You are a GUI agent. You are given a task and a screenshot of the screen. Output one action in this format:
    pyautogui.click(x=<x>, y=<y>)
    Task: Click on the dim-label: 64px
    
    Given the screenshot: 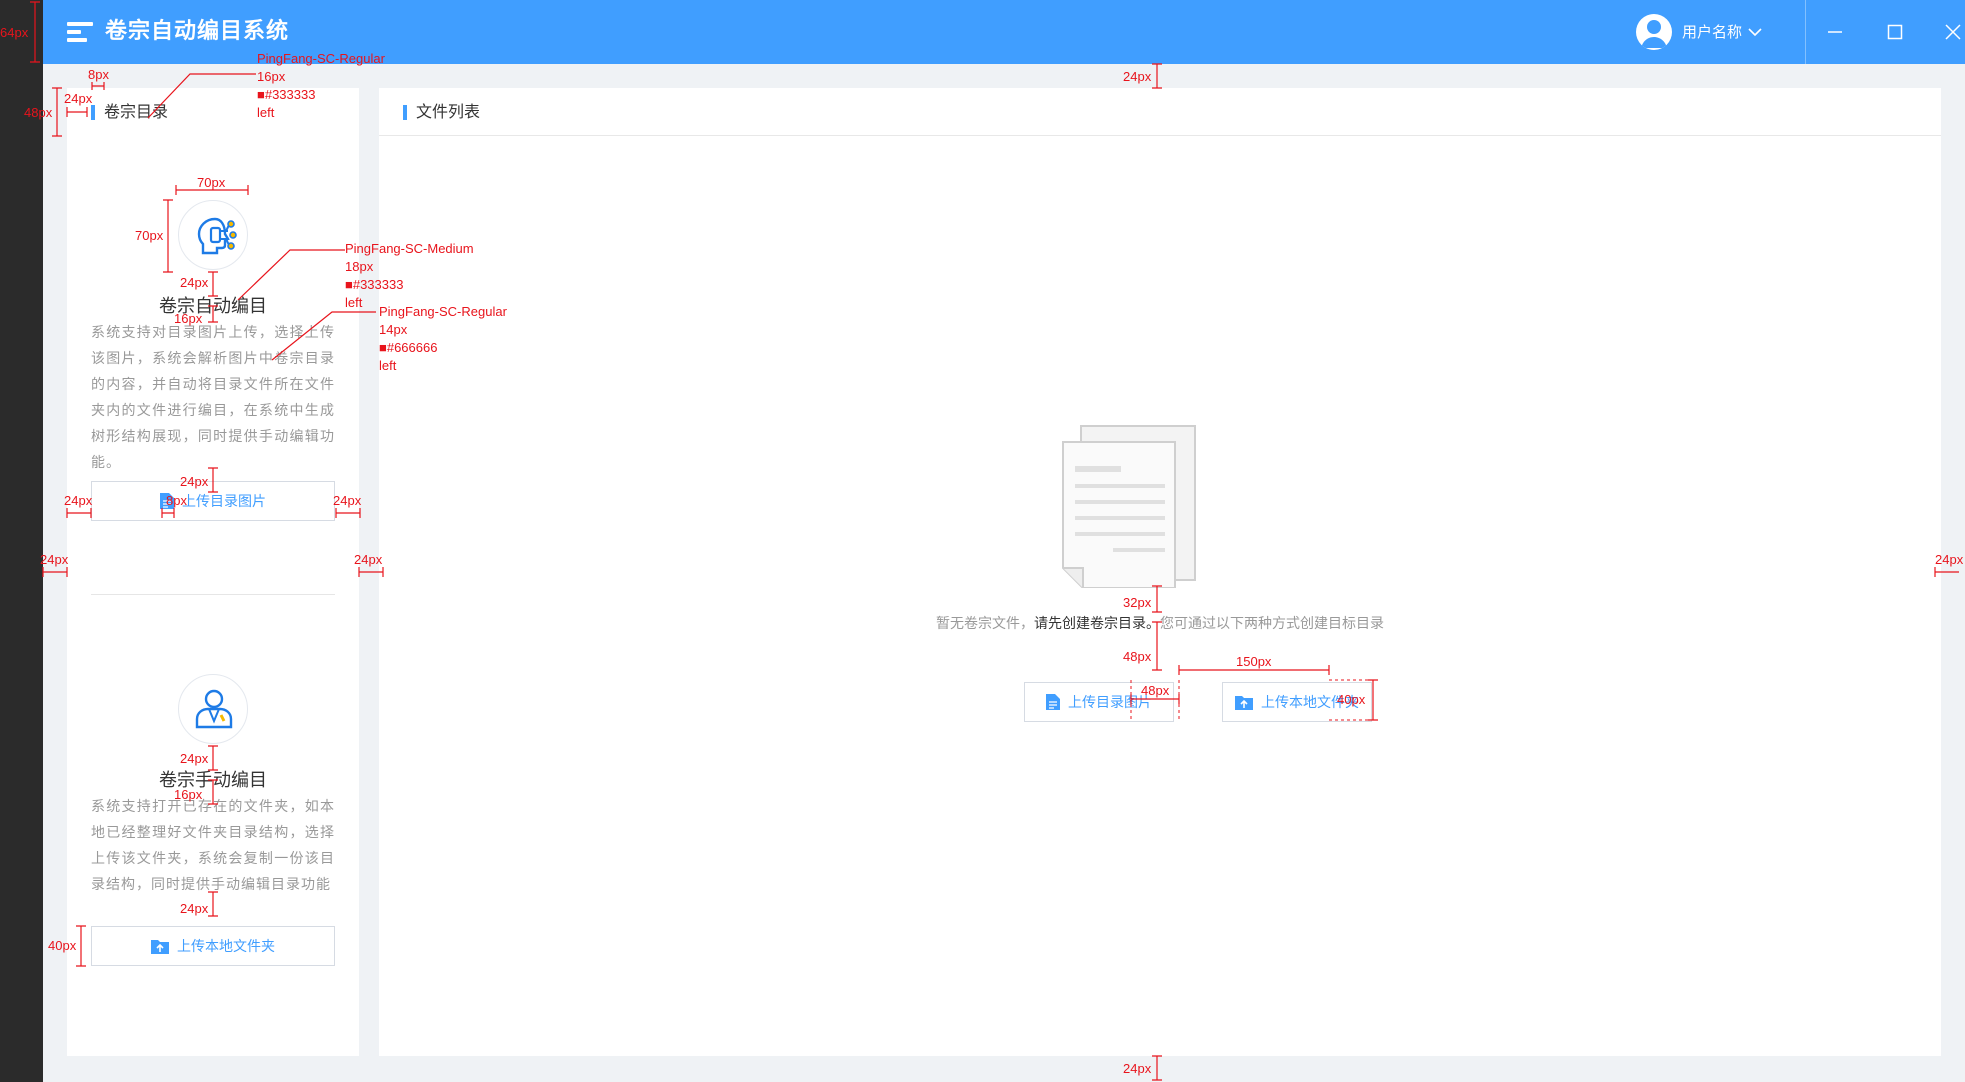 What is the action you would take?
    pyautogui.click(x=14, y=32)
    